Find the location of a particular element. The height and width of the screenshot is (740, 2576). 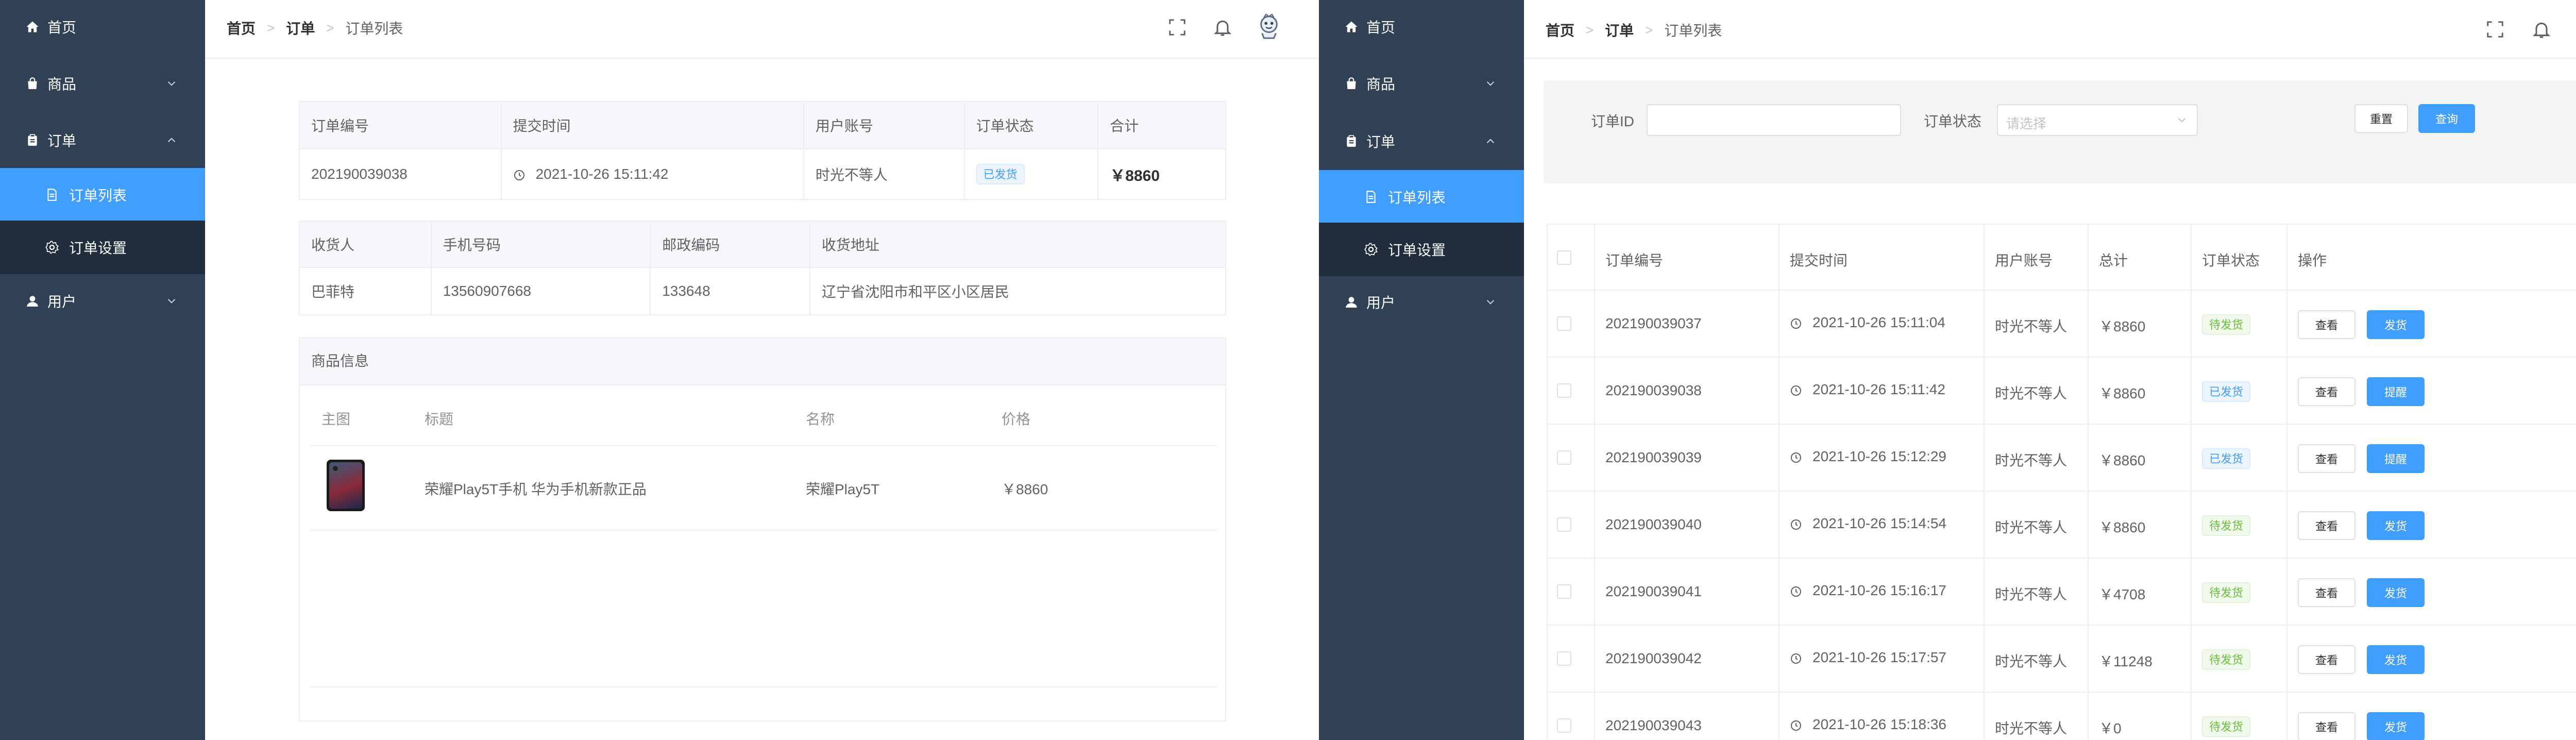

sidebar: 首页 商品 订单 订单列表 订单设置 用户 is located at coordinates (102, 370).